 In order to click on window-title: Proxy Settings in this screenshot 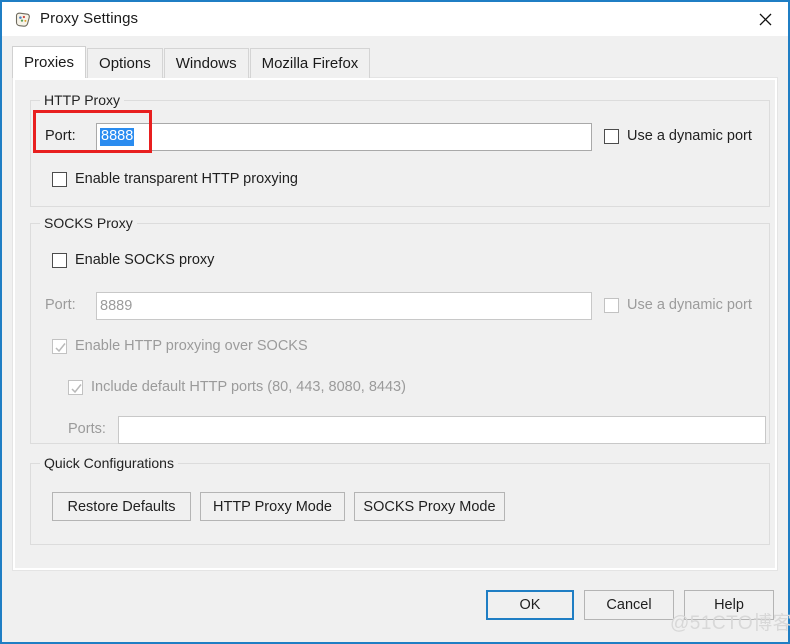, I will do `click(89, 18)`.